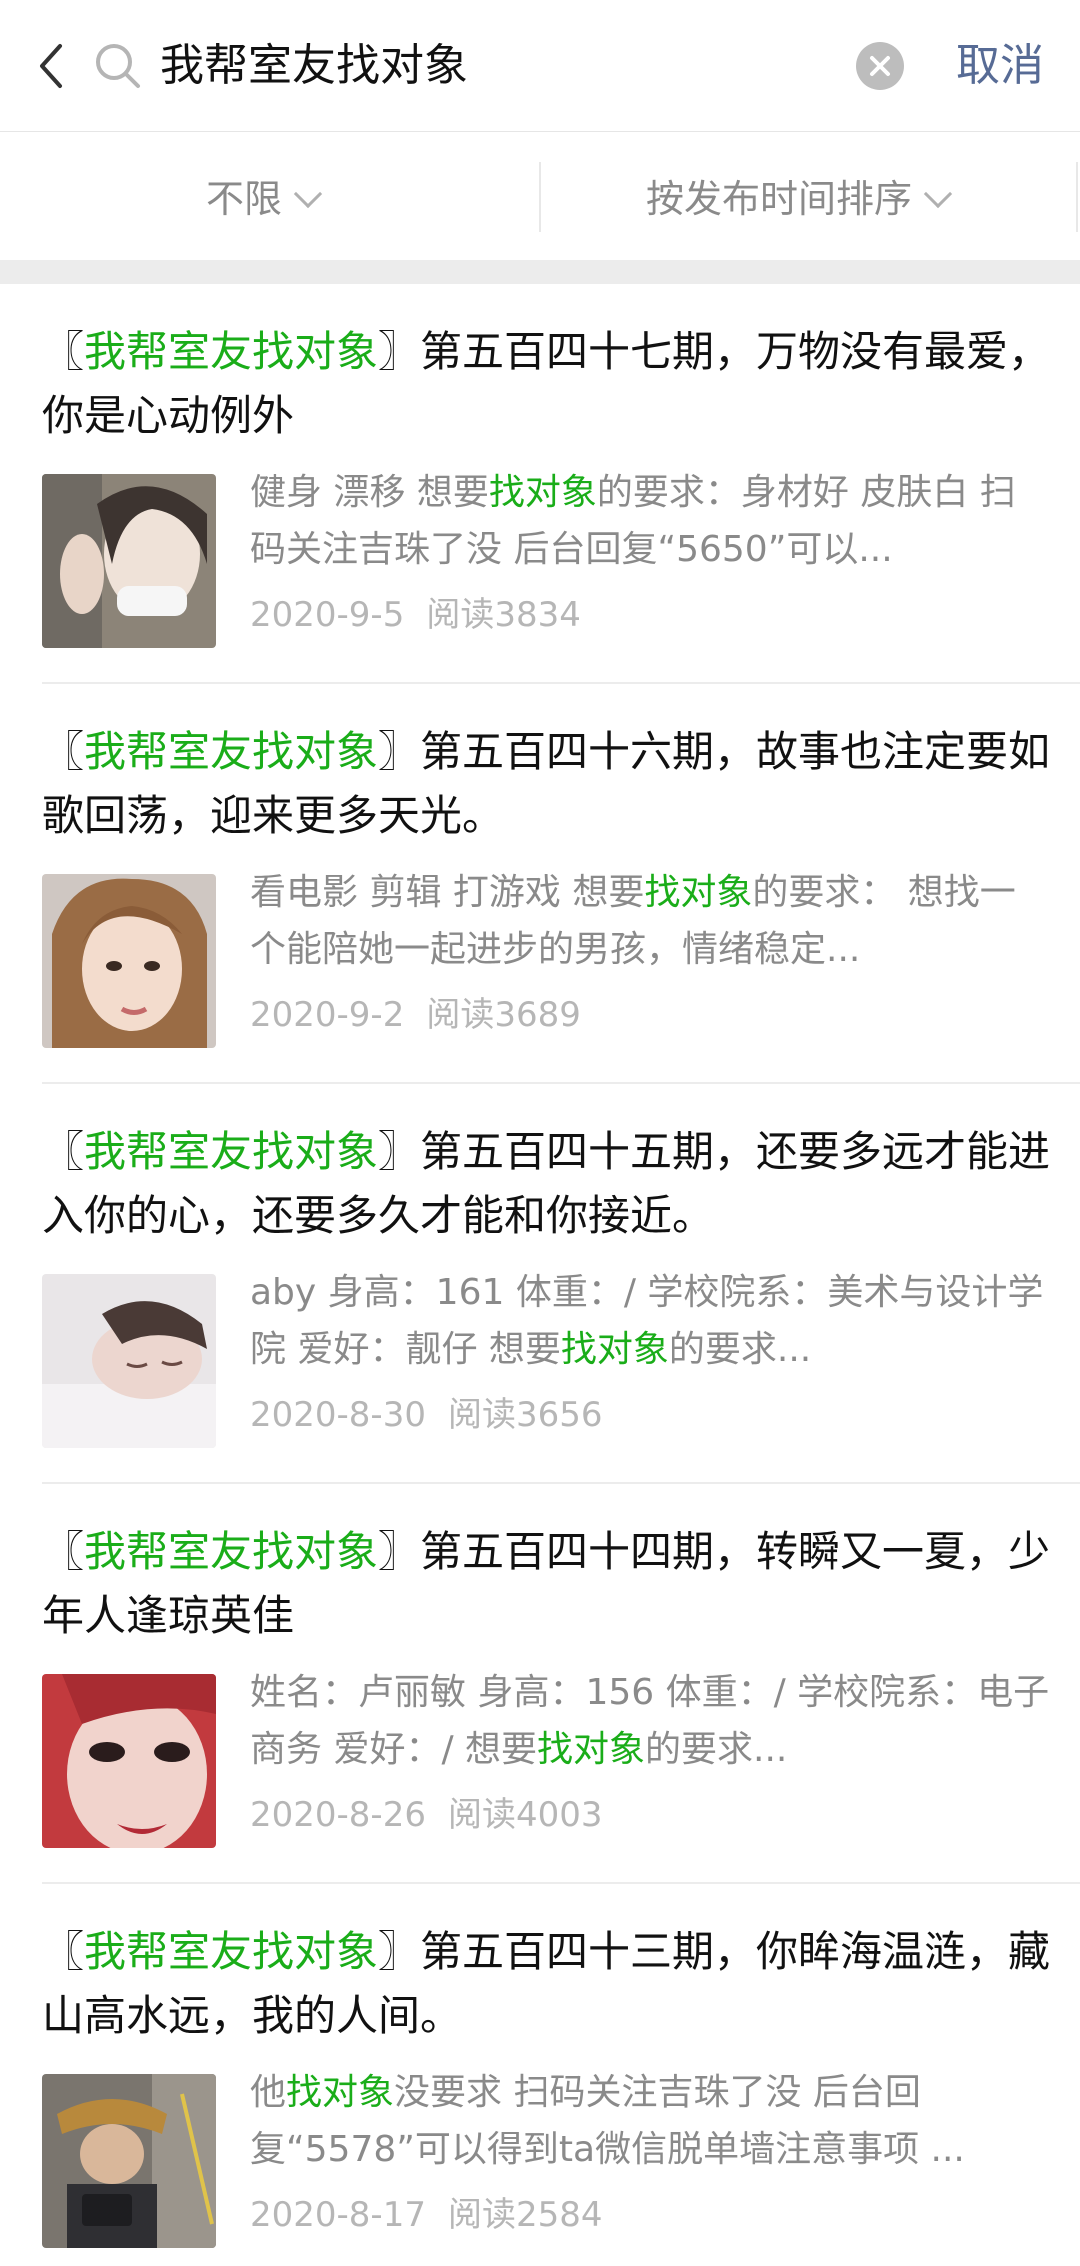  What do you see at coordinates (338, 2215) in the screenshot?
I see `publish-date: 2020-8-17` at bounding box center [338, 2215].